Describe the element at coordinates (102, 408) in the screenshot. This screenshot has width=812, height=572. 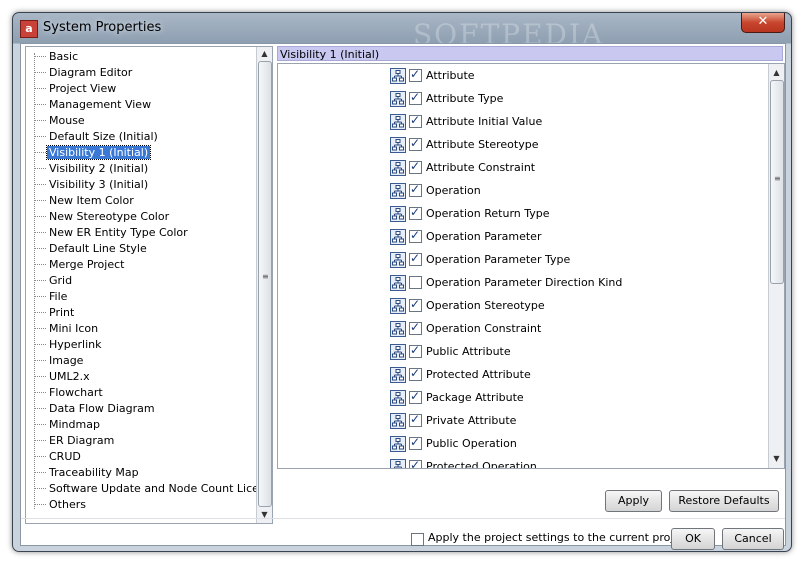
I see `tree-item-label: Data Flow Diagram` at that location.